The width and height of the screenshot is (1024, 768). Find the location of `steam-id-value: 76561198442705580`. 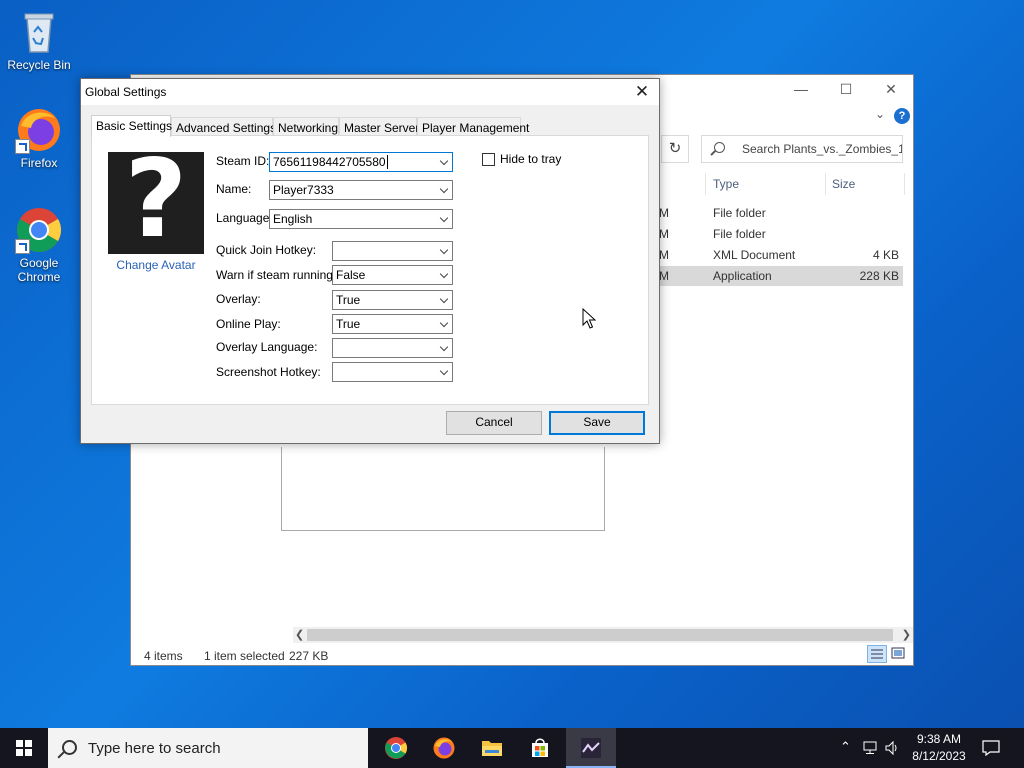

steam-id-value: 76561198442705580 is located at coordinates (329, 162).